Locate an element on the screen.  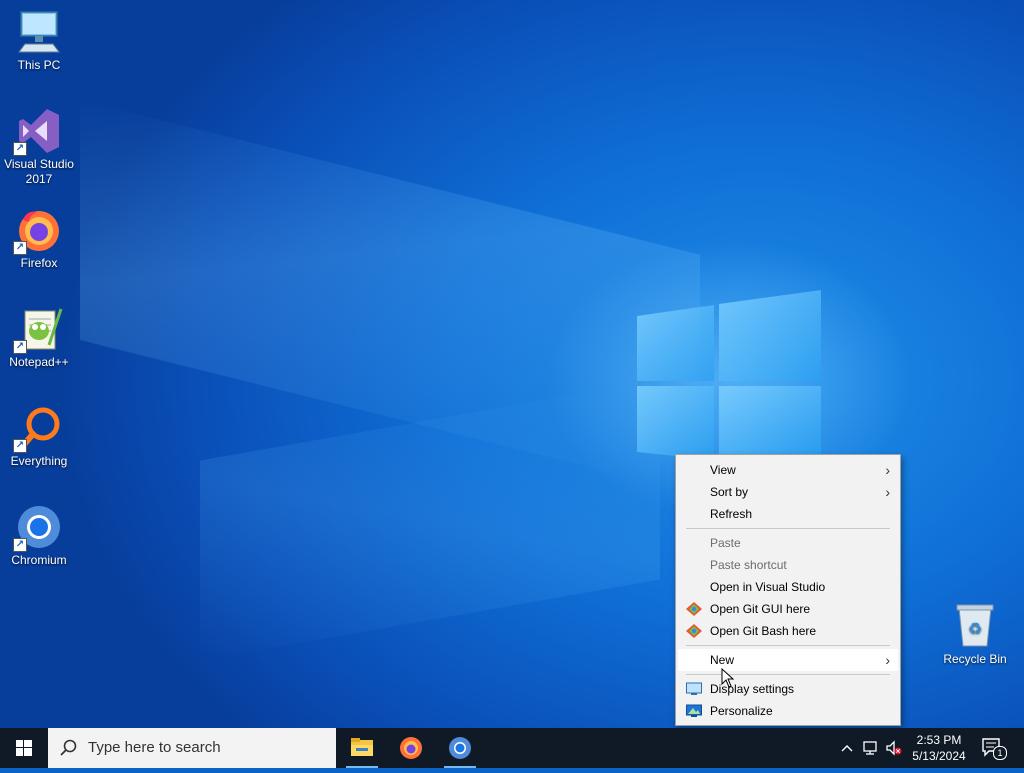
file-explorer-icon is located at coordinates (362, 747).